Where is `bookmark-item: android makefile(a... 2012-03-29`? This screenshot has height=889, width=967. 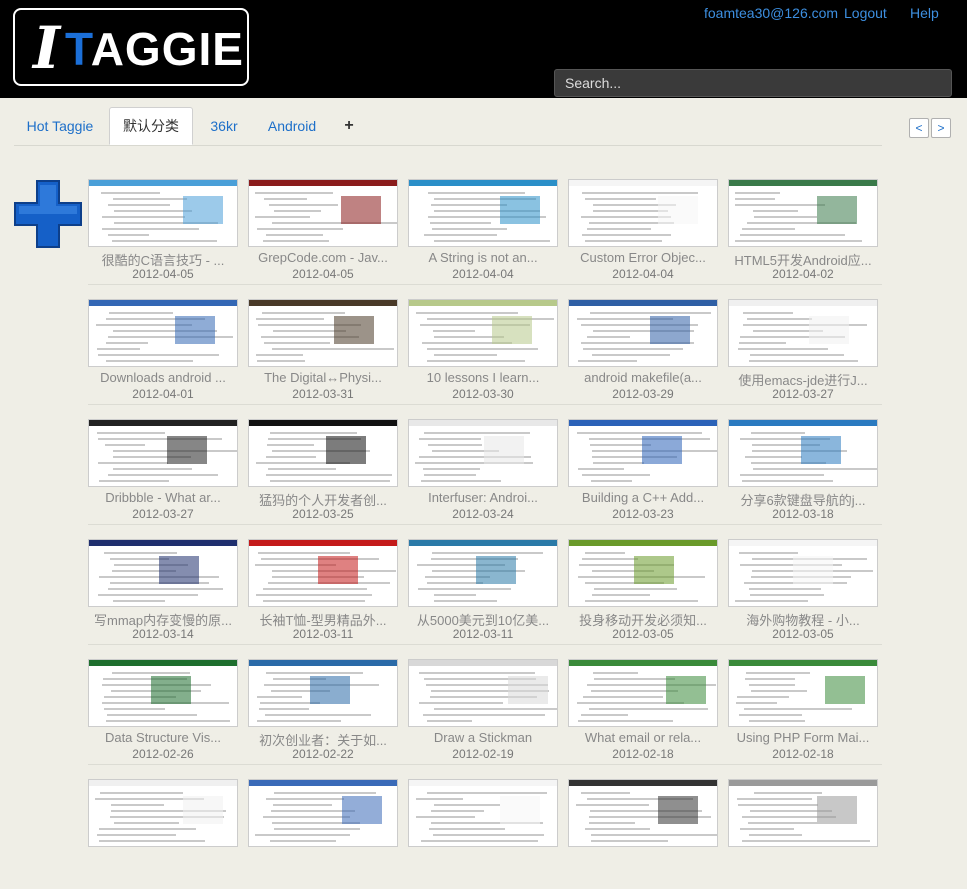 bookmark-item: android makefile(a... 2012-03-29 is located at coordinates (643, 354).